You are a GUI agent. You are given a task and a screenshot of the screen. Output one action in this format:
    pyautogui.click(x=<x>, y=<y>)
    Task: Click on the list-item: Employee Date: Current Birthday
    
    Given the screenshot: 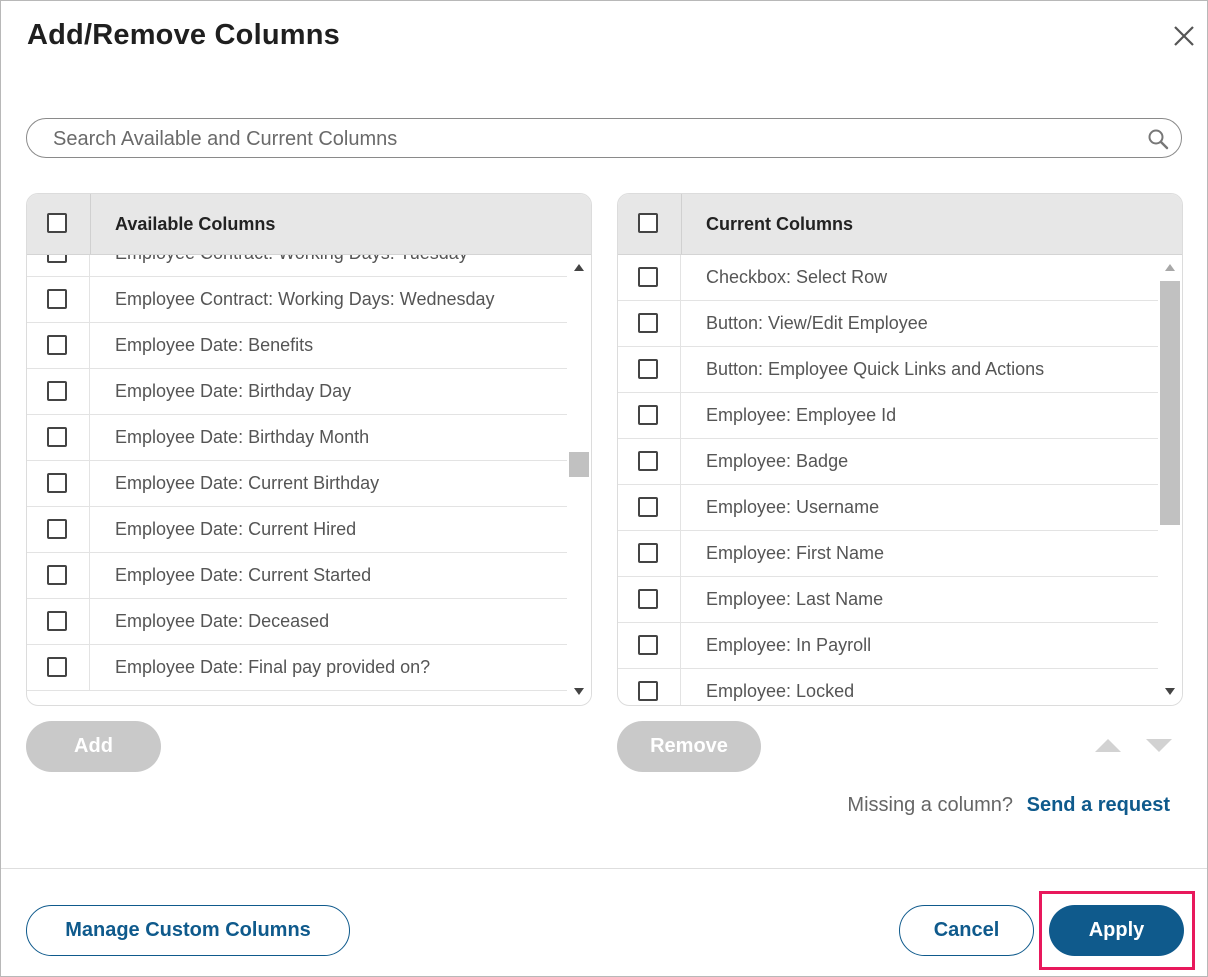 What is the action you would take?
    pyautogui.click(x=297, y=484)
    